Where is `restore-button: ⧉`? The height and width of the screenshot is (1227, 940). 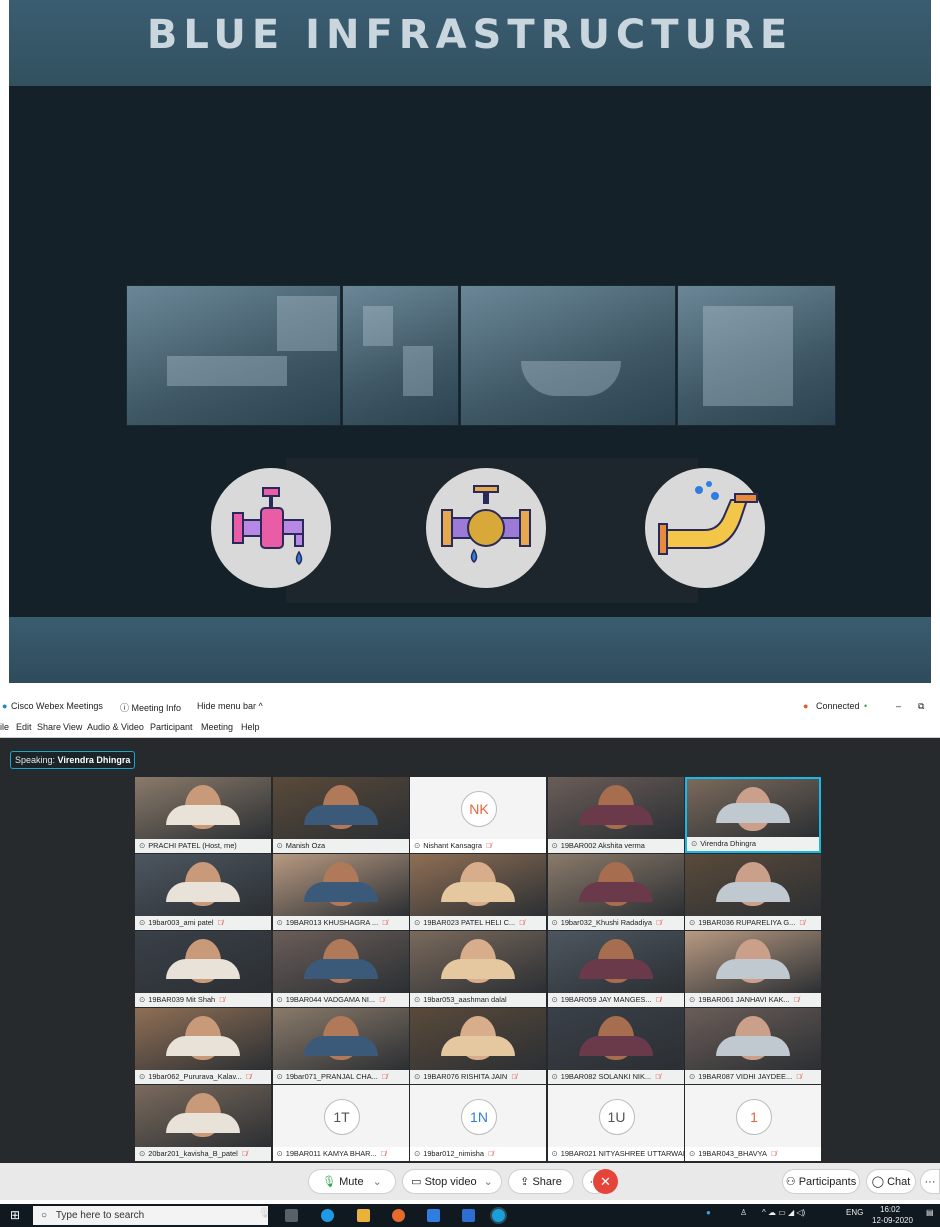 restore-button: ⧉ is located at coordinates (921, 706).